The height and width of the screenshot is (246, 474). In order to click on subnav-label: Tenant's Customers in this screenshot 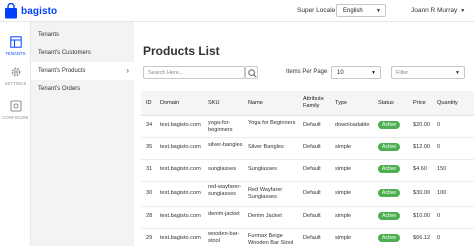, I will do `click(64, 53)`.